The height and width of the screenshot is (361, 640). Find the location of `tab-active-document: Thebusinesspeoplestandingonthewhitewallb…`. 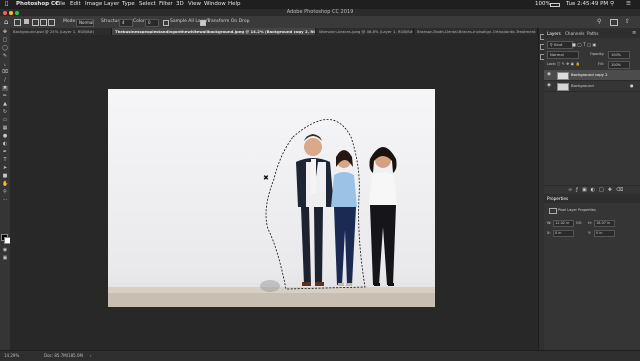

tab-active-document: Thebusinesspeoplestandingonthewhitewallb… is located at coordinates (214, 31).